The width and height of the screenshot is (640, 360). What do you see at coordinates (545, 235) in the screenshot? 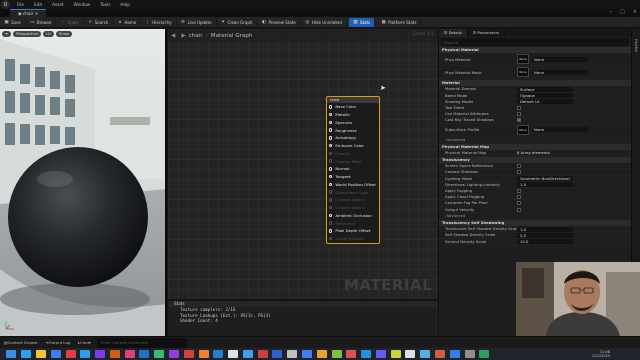
I see `property-value-field: 2.0` at bounding box center [545, 235].